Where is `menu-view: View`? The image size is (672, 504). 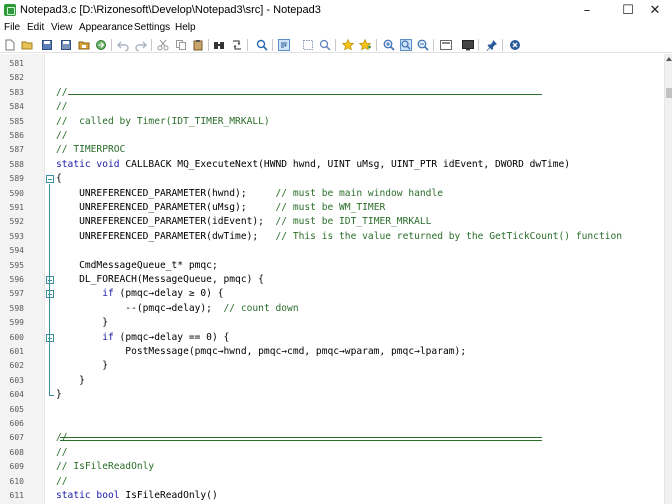 menu-view: View is located at coordinates (62, 27).